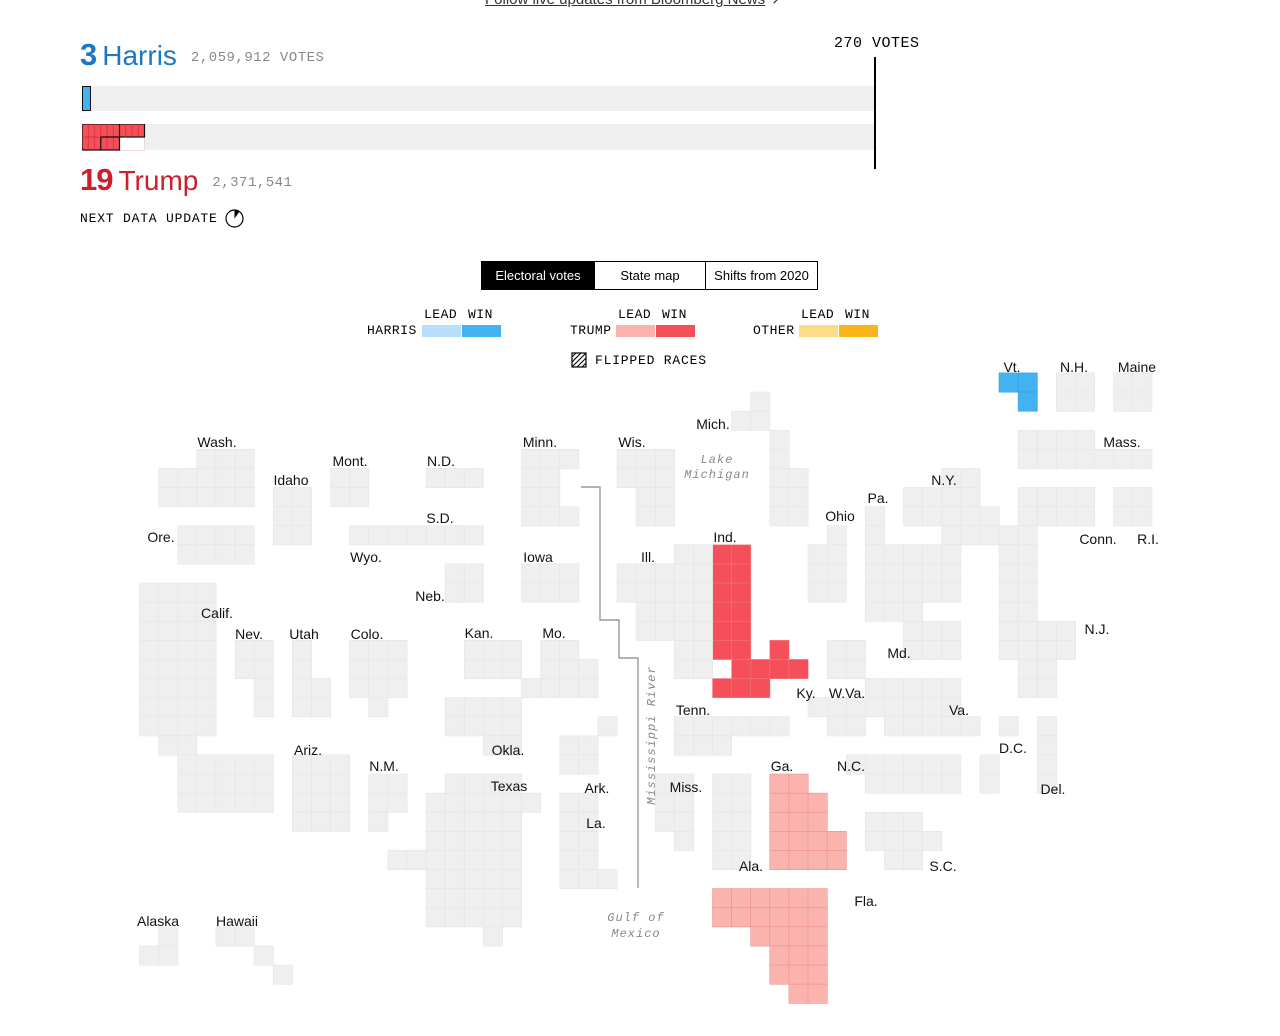 The image size is (1280, 1036). I want to click on state-del, so click(989, 774).